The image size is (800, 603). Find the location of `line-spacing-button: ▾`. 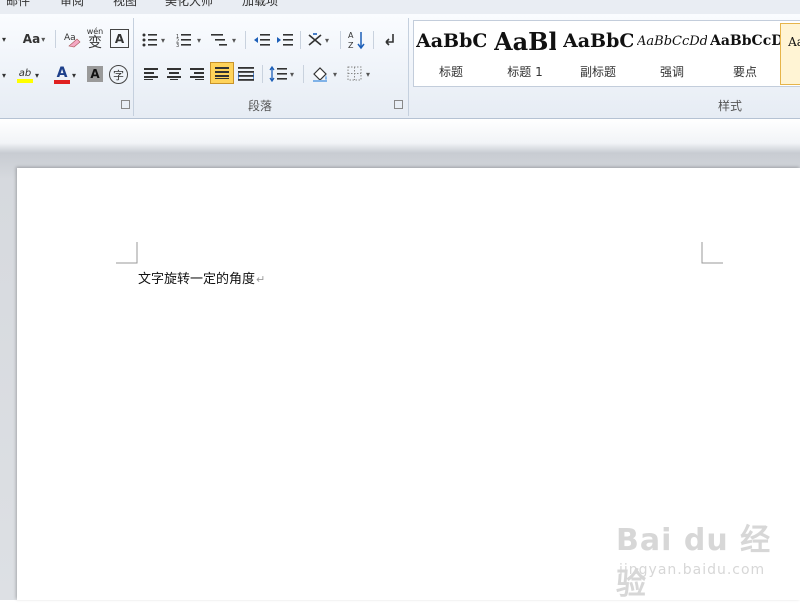

line-spacing-button: ▾ is located at coordinates (283, 74).